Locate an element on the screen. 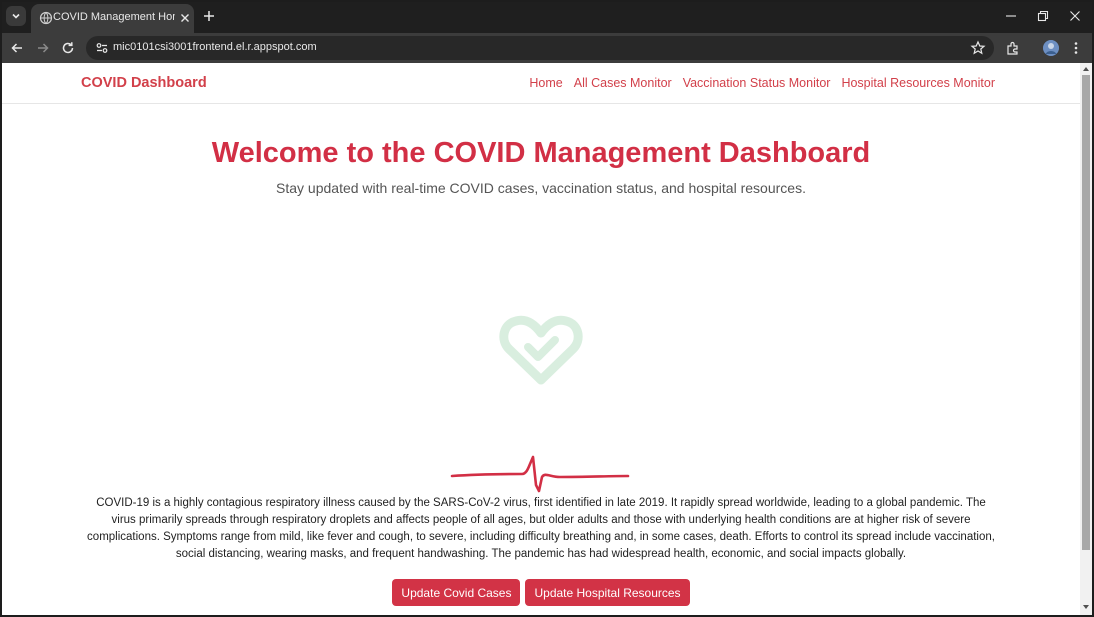 This screenshot has width=1094, height=617. globe-icon is located at coordinates (46, 18).